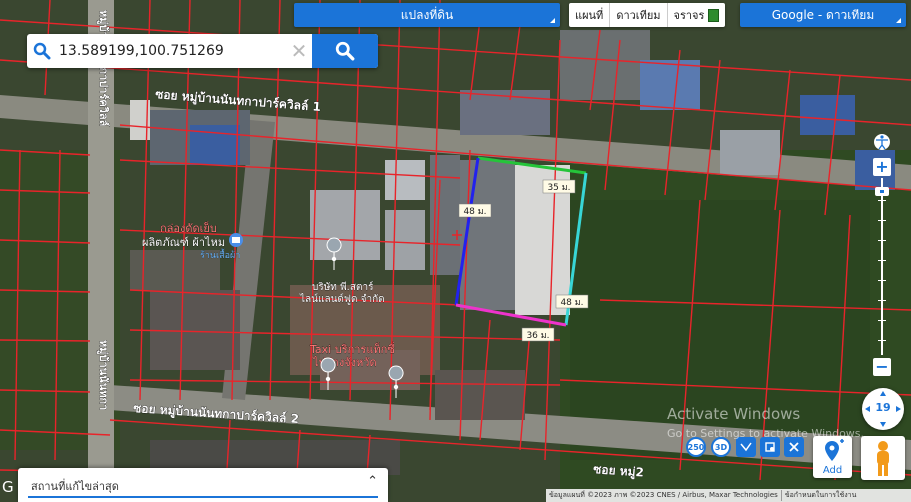 This screenshot has height=502, width=911. I want to click on 3d-button: 3D, so click(721, 447).